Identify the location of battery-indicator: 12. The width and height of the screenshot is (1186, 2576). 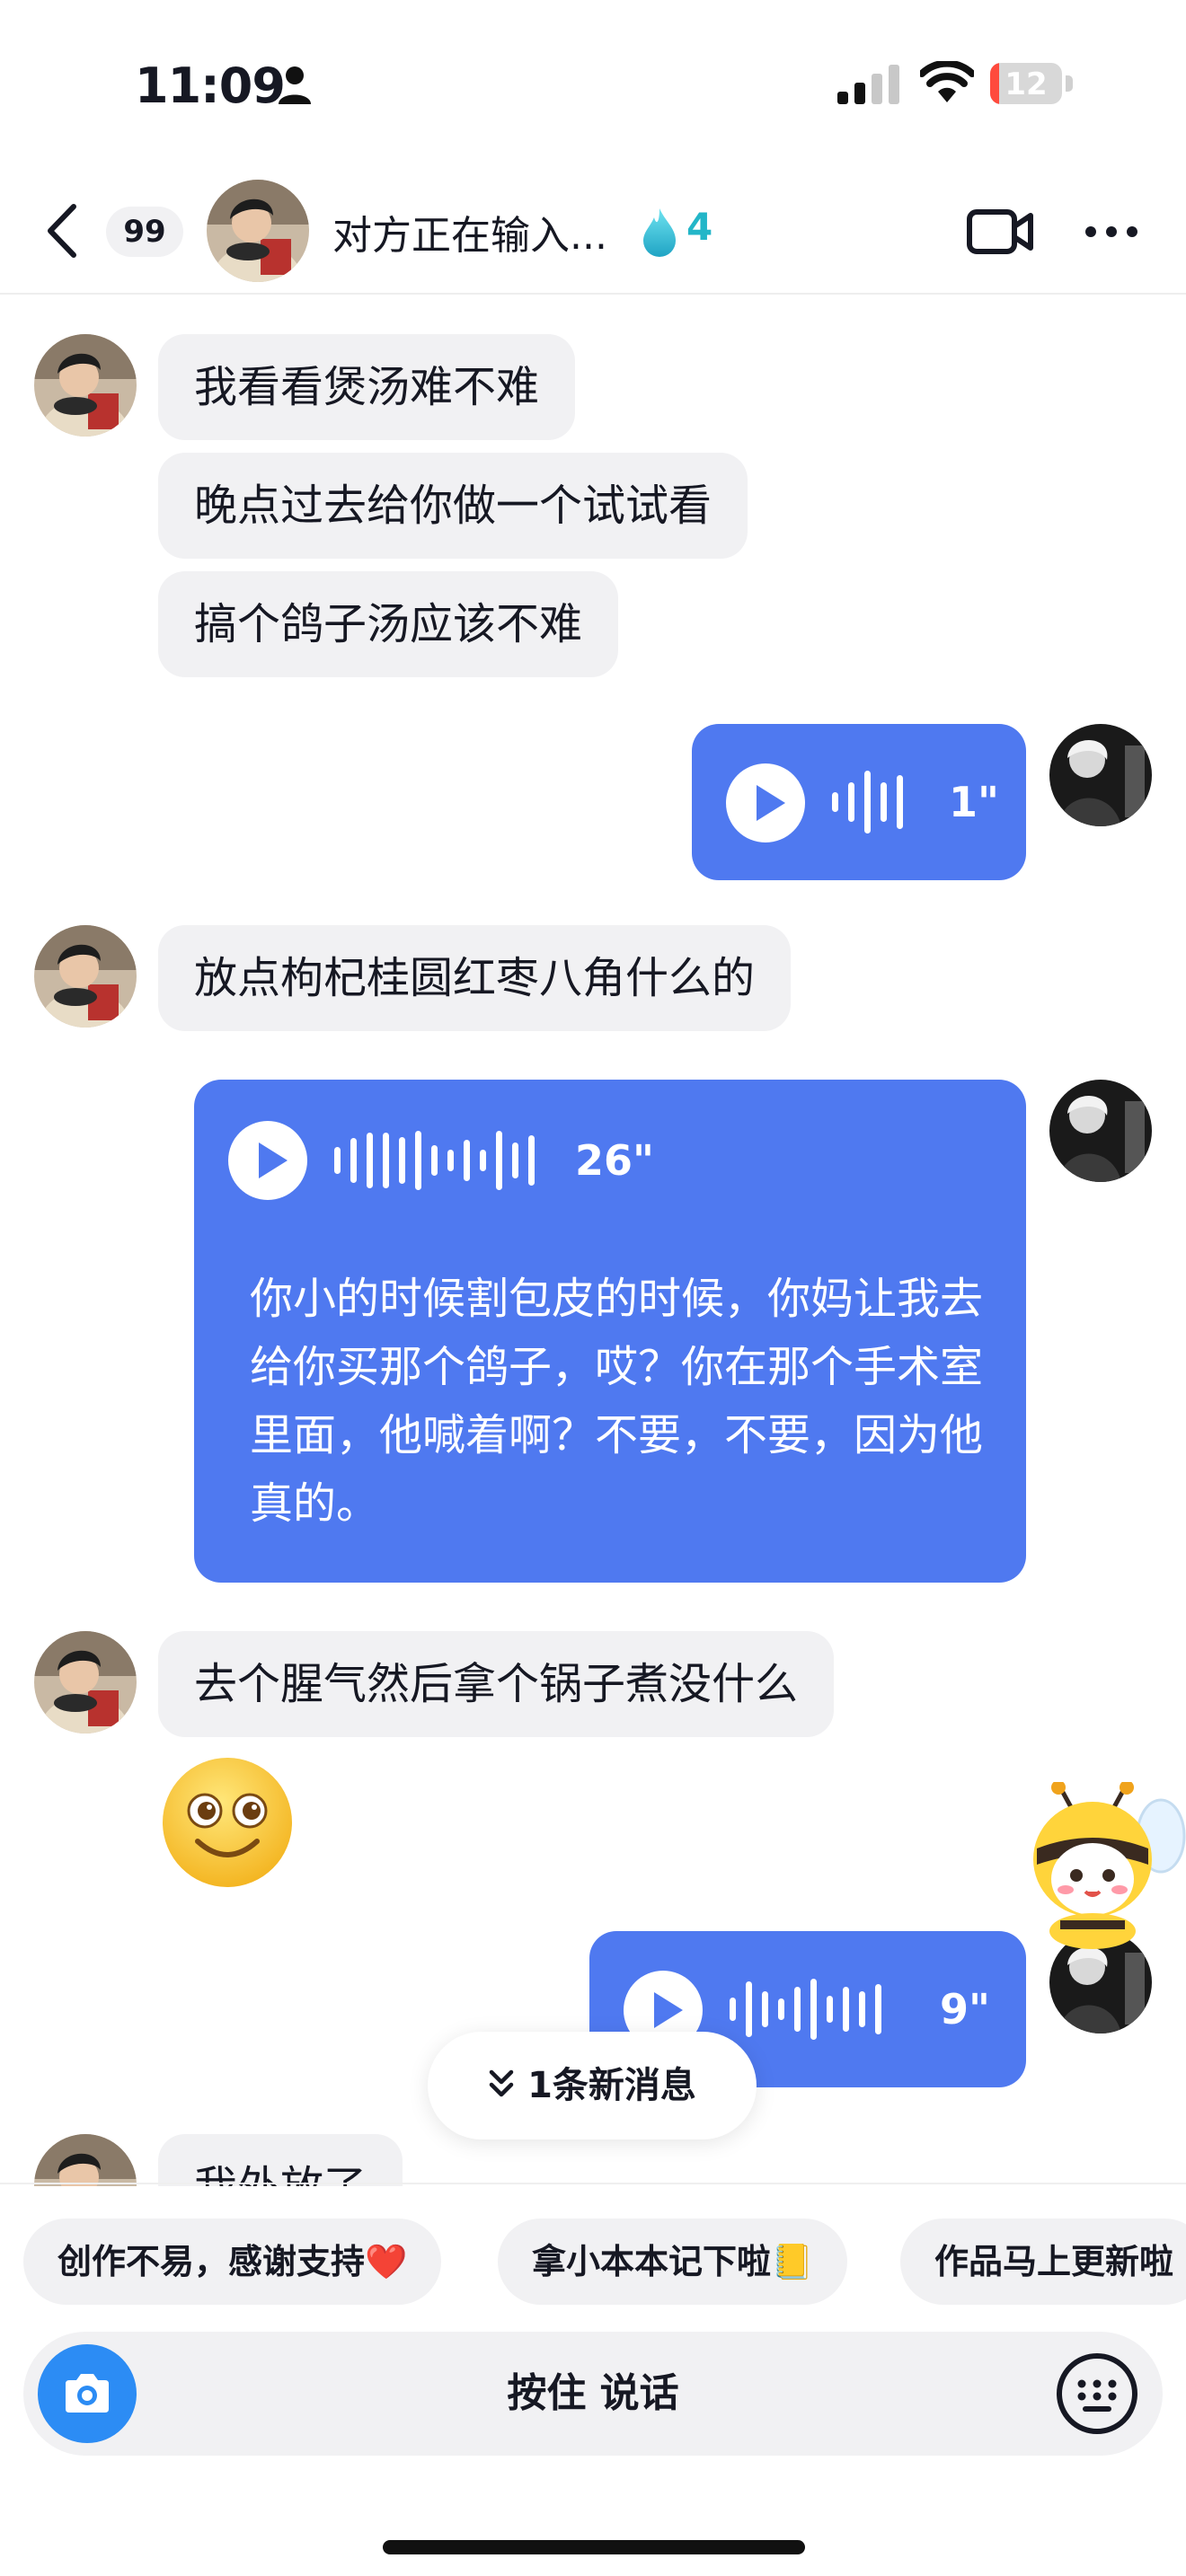
(1031, 83).